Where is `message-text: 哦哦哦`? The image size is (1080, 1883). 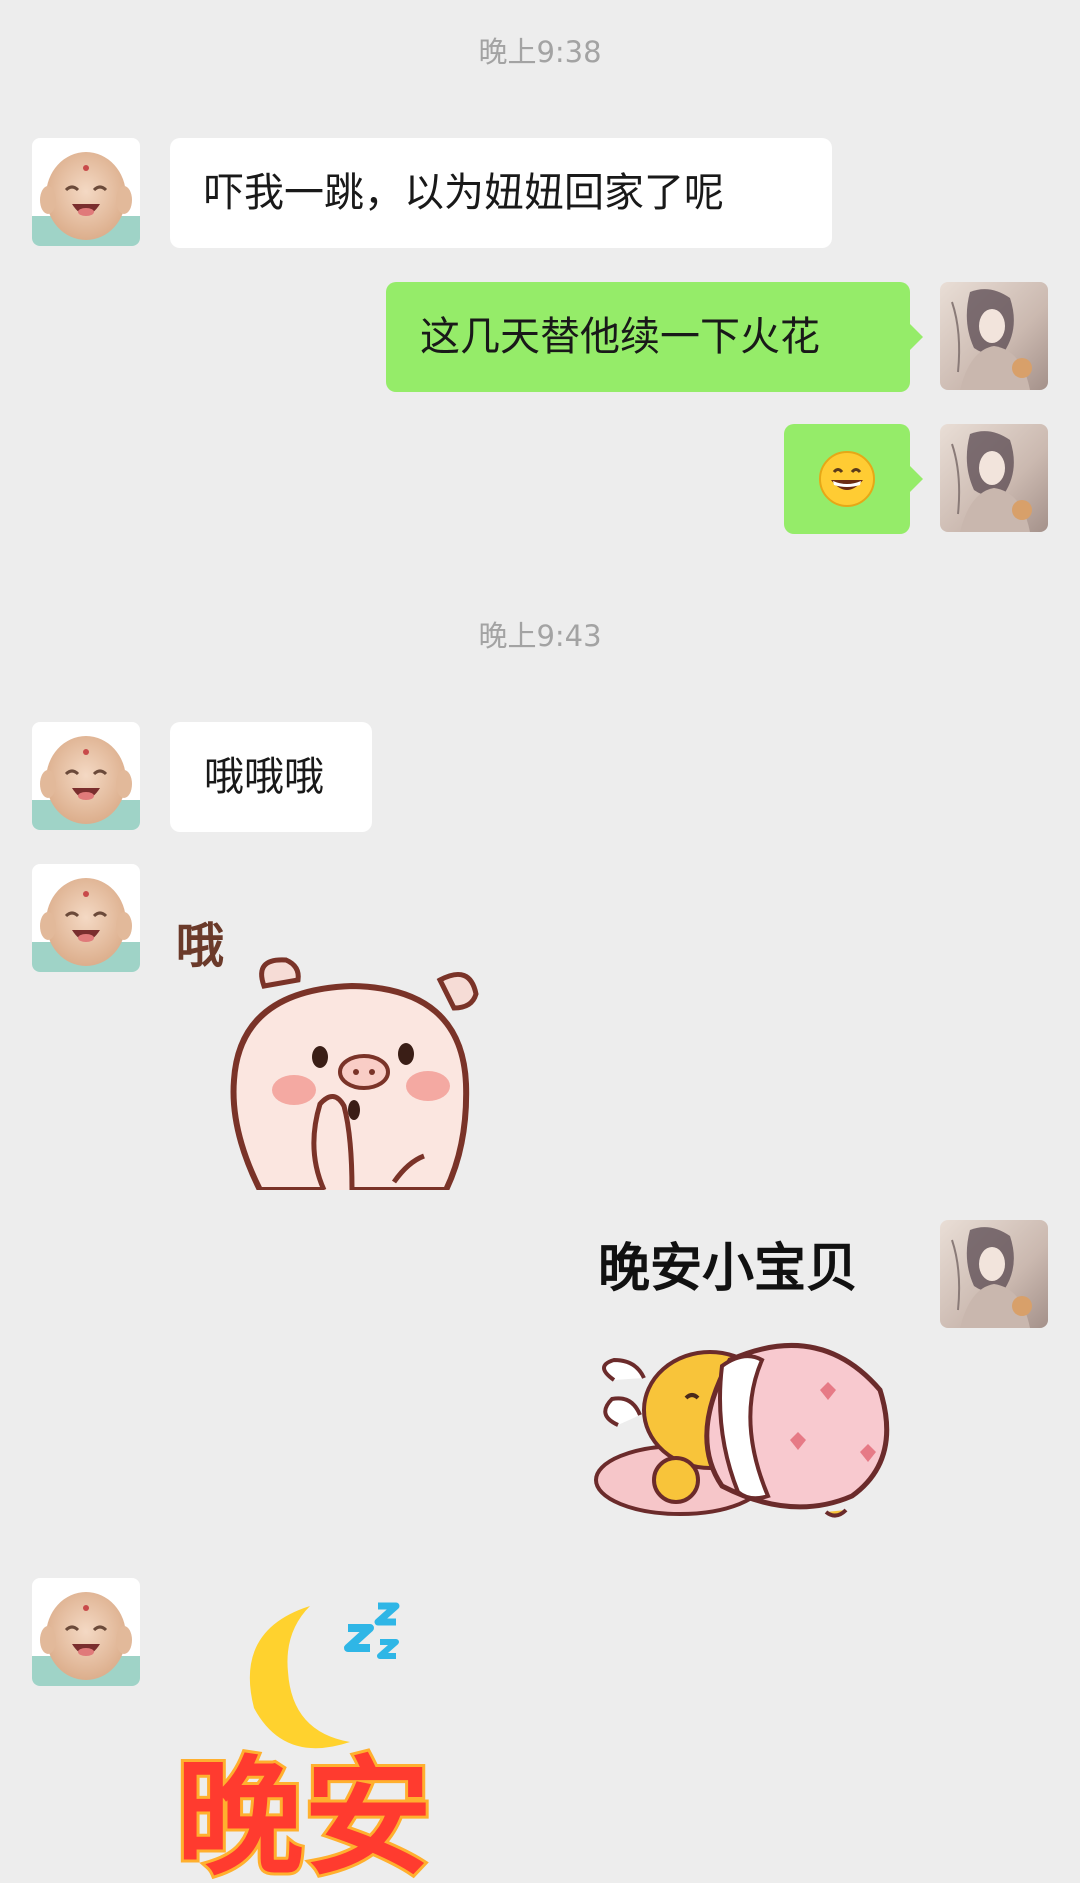 message-text: 哦哦哦 is located at coordinates (264, 777).